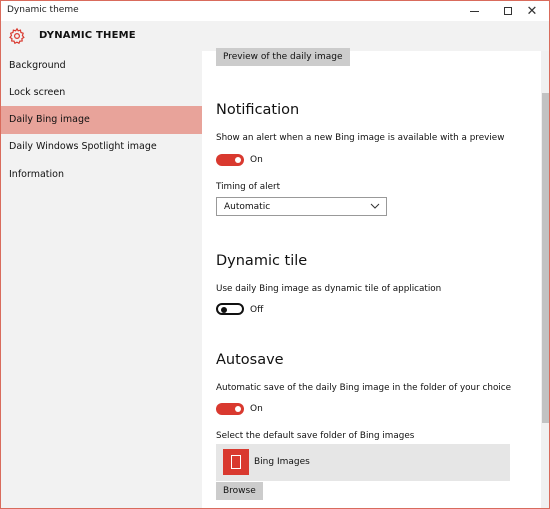 Image resolution: width=550 pixels, height=509 pixels. I want to click on sidebar-item-background: Background, so click(101, 66).